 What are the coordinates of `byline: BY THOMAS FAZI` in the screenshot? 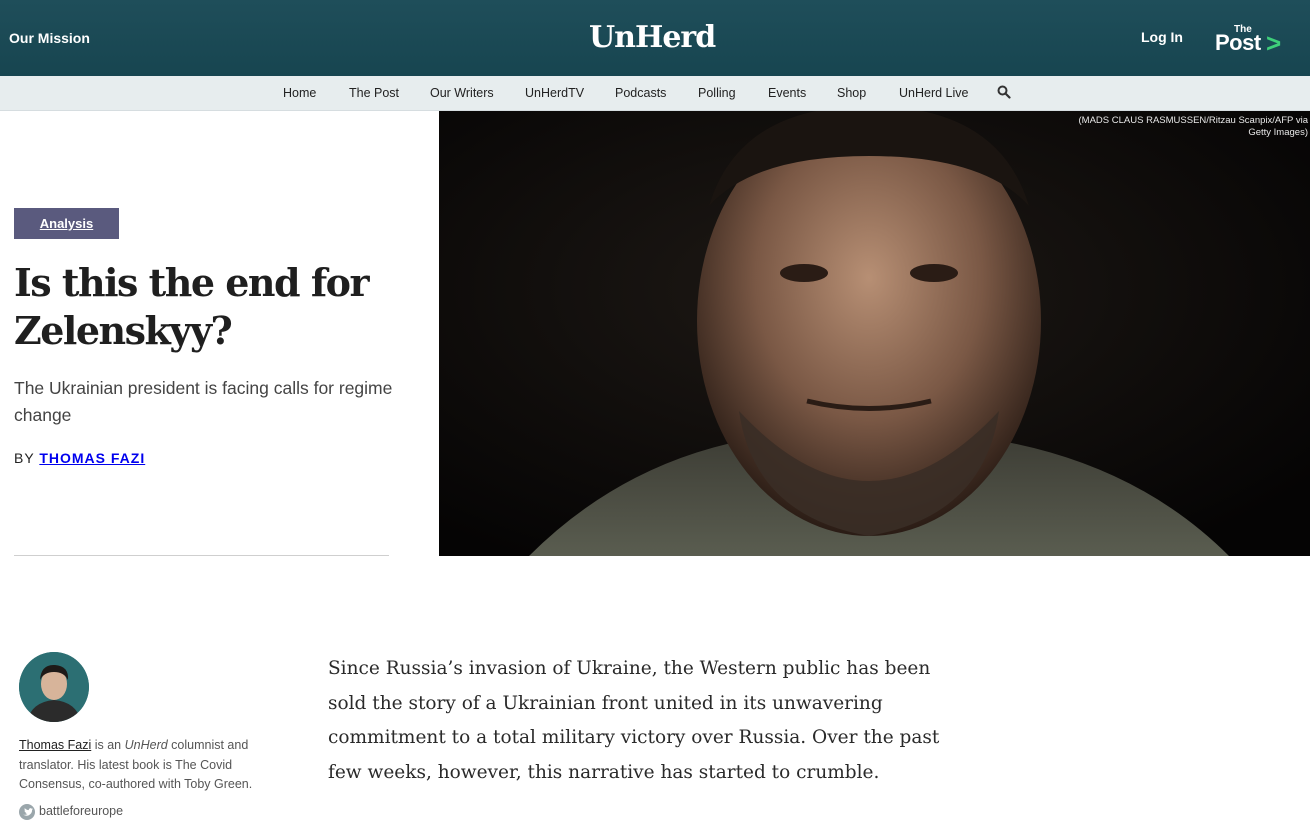 It's located at (79, 458).